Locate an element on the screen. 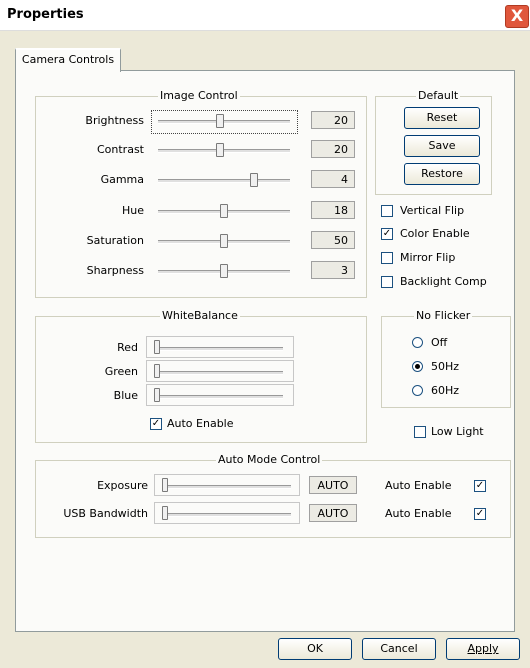 The width and height of the screenshot is (530, 668). ok-button: OK is located at coordinates (315, 649).